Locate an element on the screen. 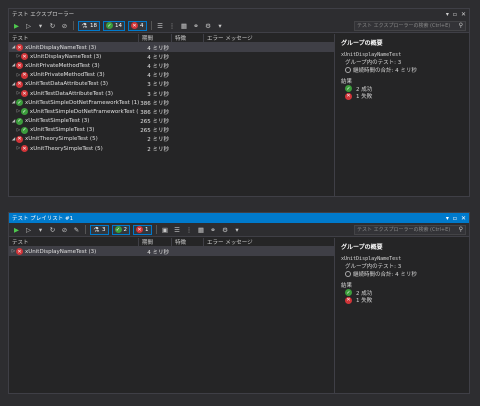  failed-tests-filter: ✕ 4 is located at coordinates (137, 25).